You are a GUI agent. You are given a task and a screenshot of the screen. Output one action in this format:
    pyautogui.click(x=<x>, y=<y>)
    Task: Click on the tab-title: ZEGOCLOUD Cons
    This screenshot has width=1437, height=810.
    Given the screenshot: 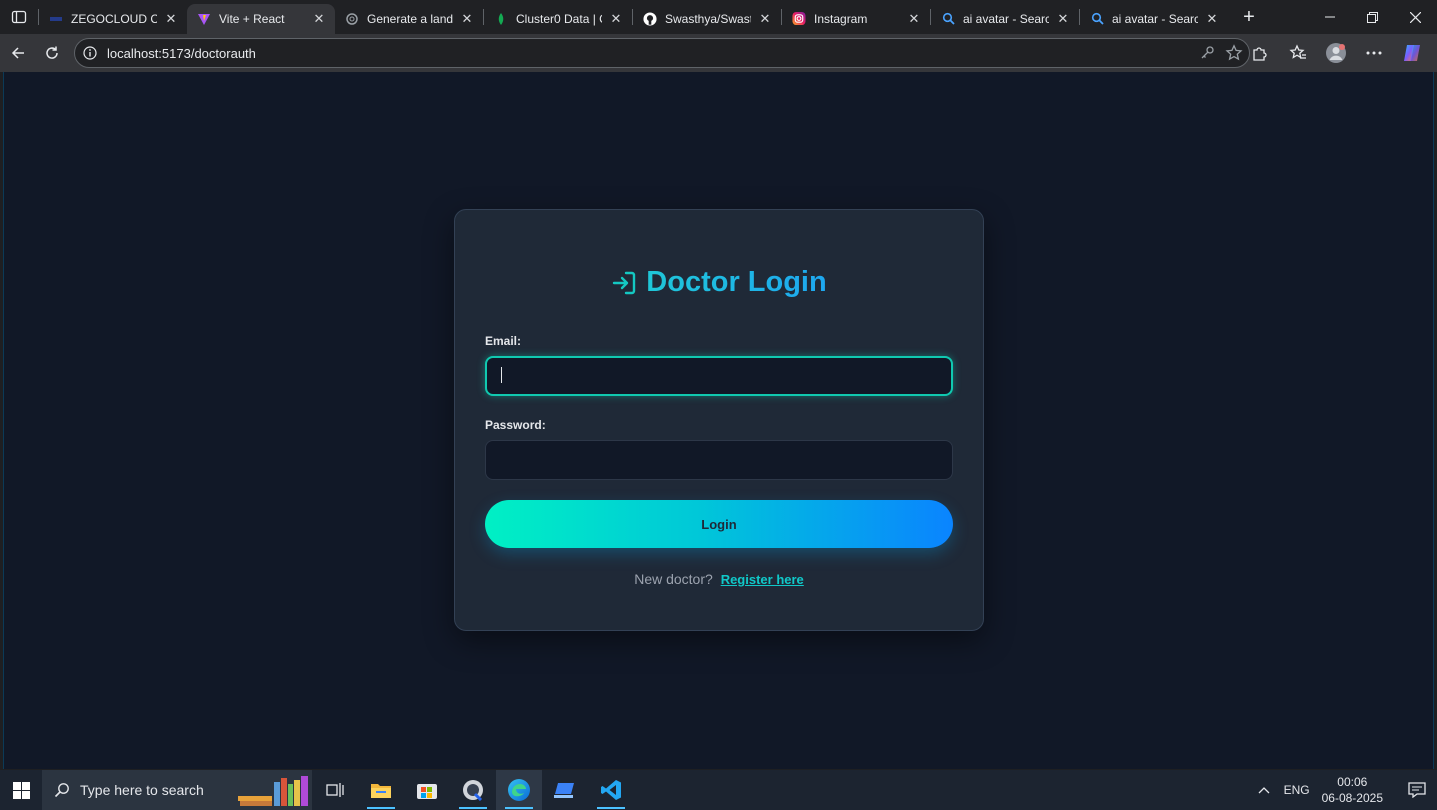 What is the action you would take?
    pyautogui.click(x=114, y=18)
    